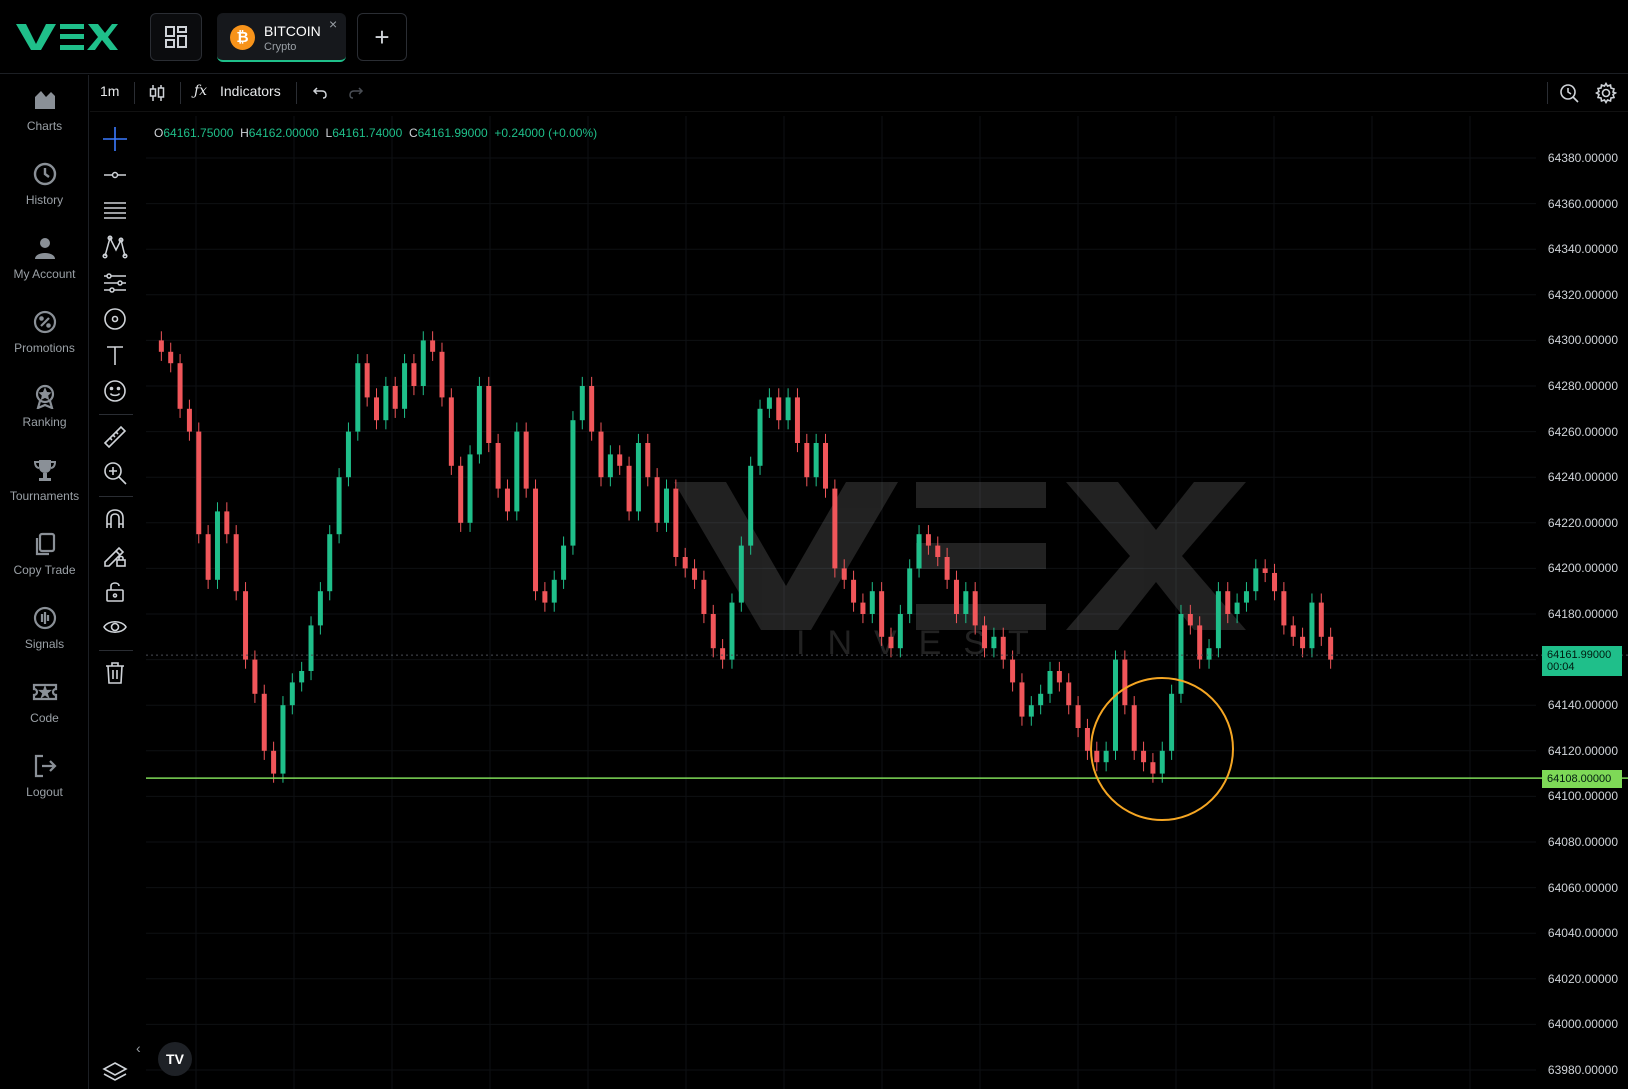 This screenshot has width=1628, height=1089. Describe the element at coordinates (115, 355) in the screenshot. I see `text-tool` at that location.